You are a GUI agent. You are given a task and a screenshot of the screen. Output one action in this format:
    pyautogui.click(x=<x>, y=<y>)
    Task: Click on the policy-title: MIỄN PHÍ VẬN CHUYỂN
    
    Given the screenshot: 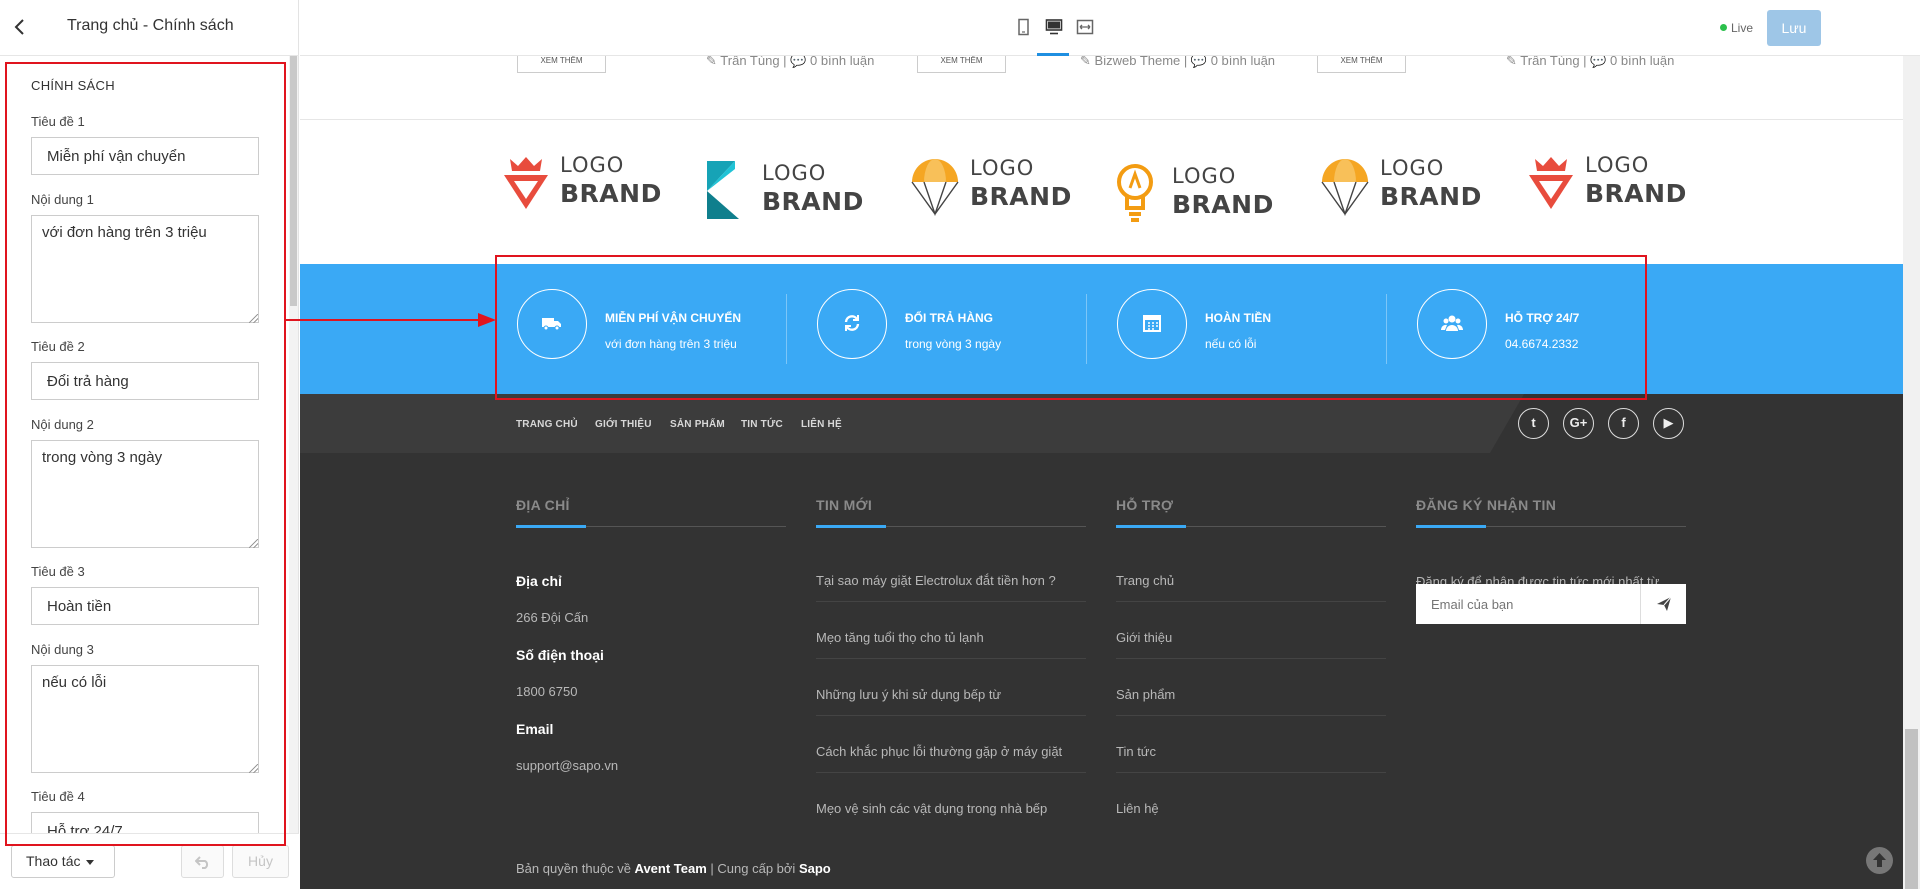 What is the action you would take?
    pyautogui.click(x=673, y=318)
    